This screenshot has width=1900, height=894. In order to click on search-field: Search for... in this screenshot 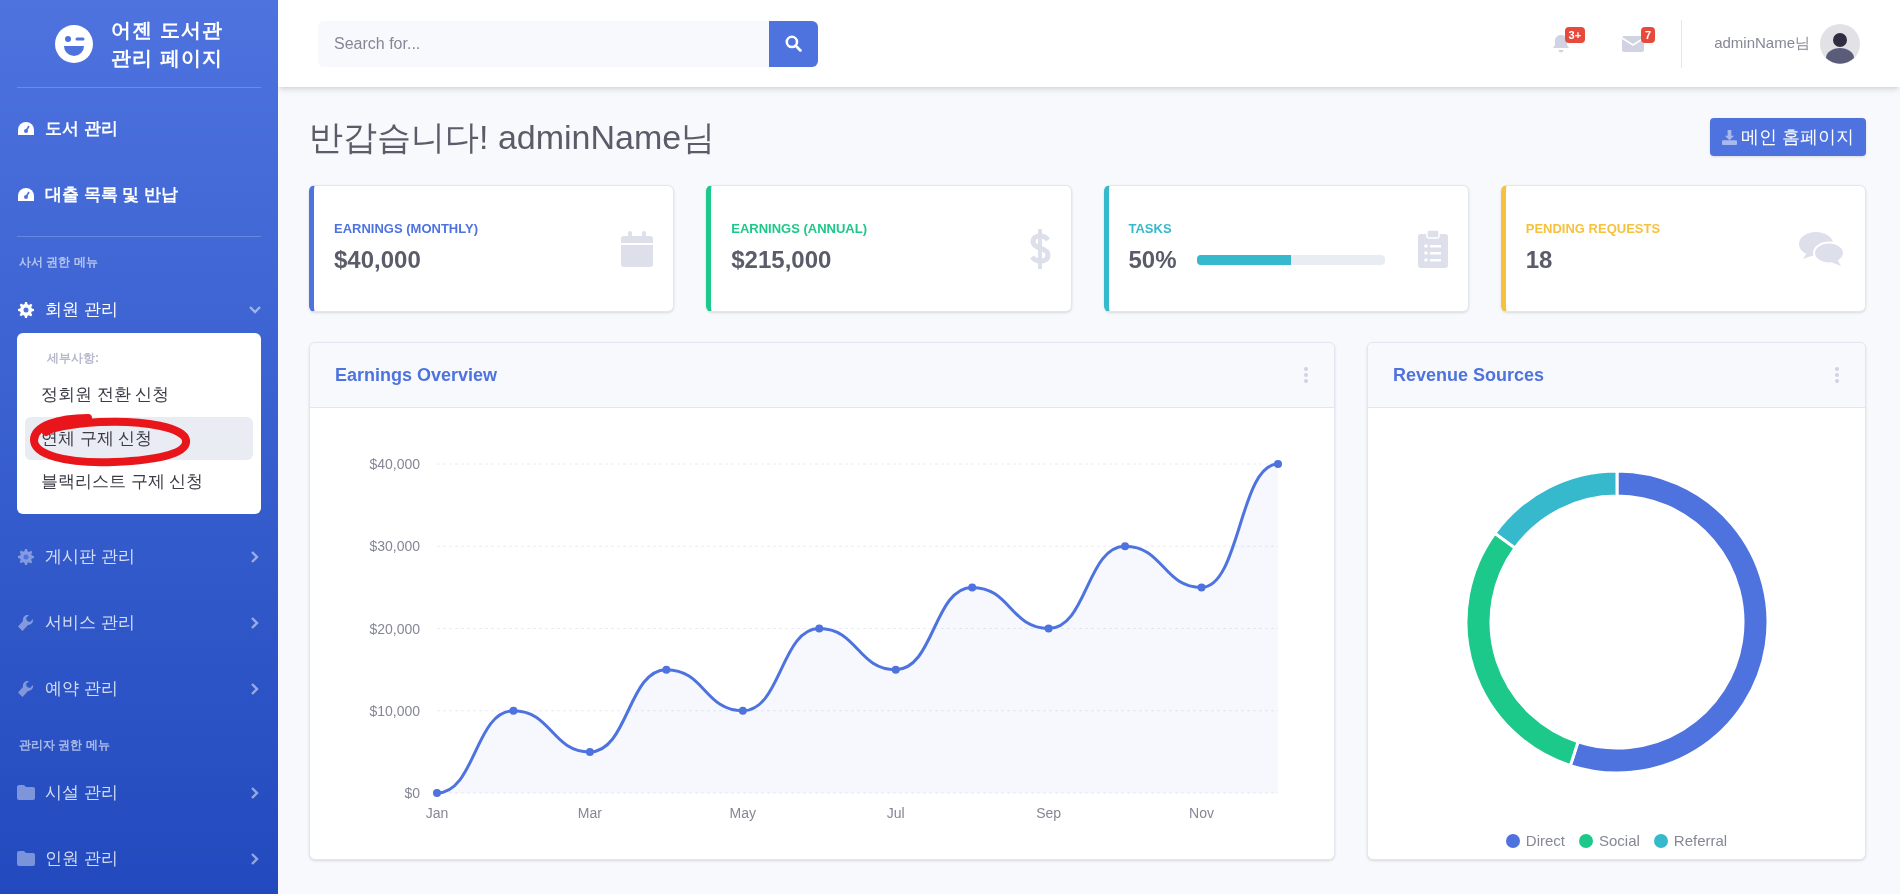, I will do `click(543, 43)`.